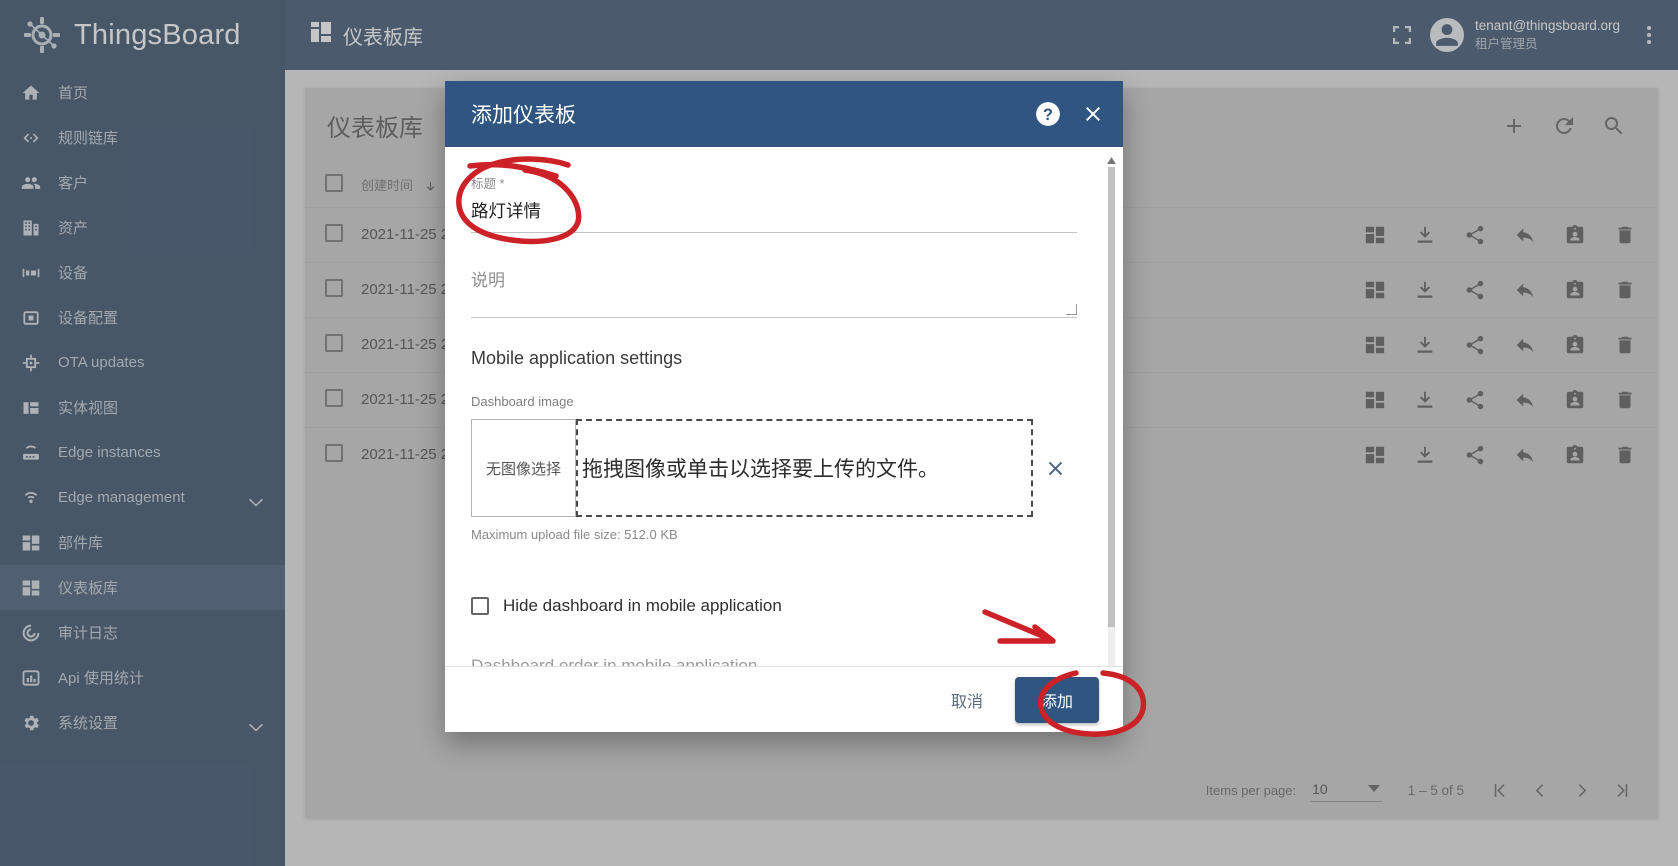 This screenshot has height=866, width=1678. What do you see at coordinates (804, 468) in the screenshot?
I see `image-dropzone: 拖拽图像或单击以选择要上传的文件。` at bounding box center [804, 468].